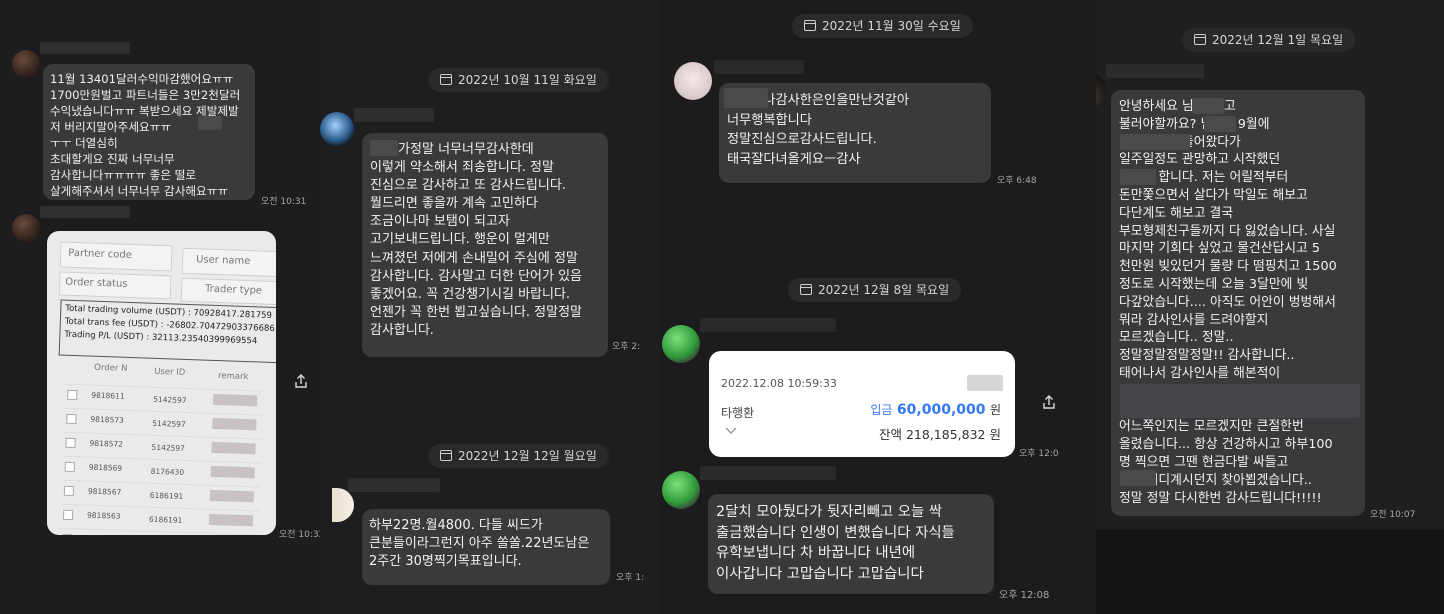 This screenshot has height=614, width=1444. Describe the element at coordinates (1024, 595) in the screenshot. I see `message-time: 오후 12:08` at that location.